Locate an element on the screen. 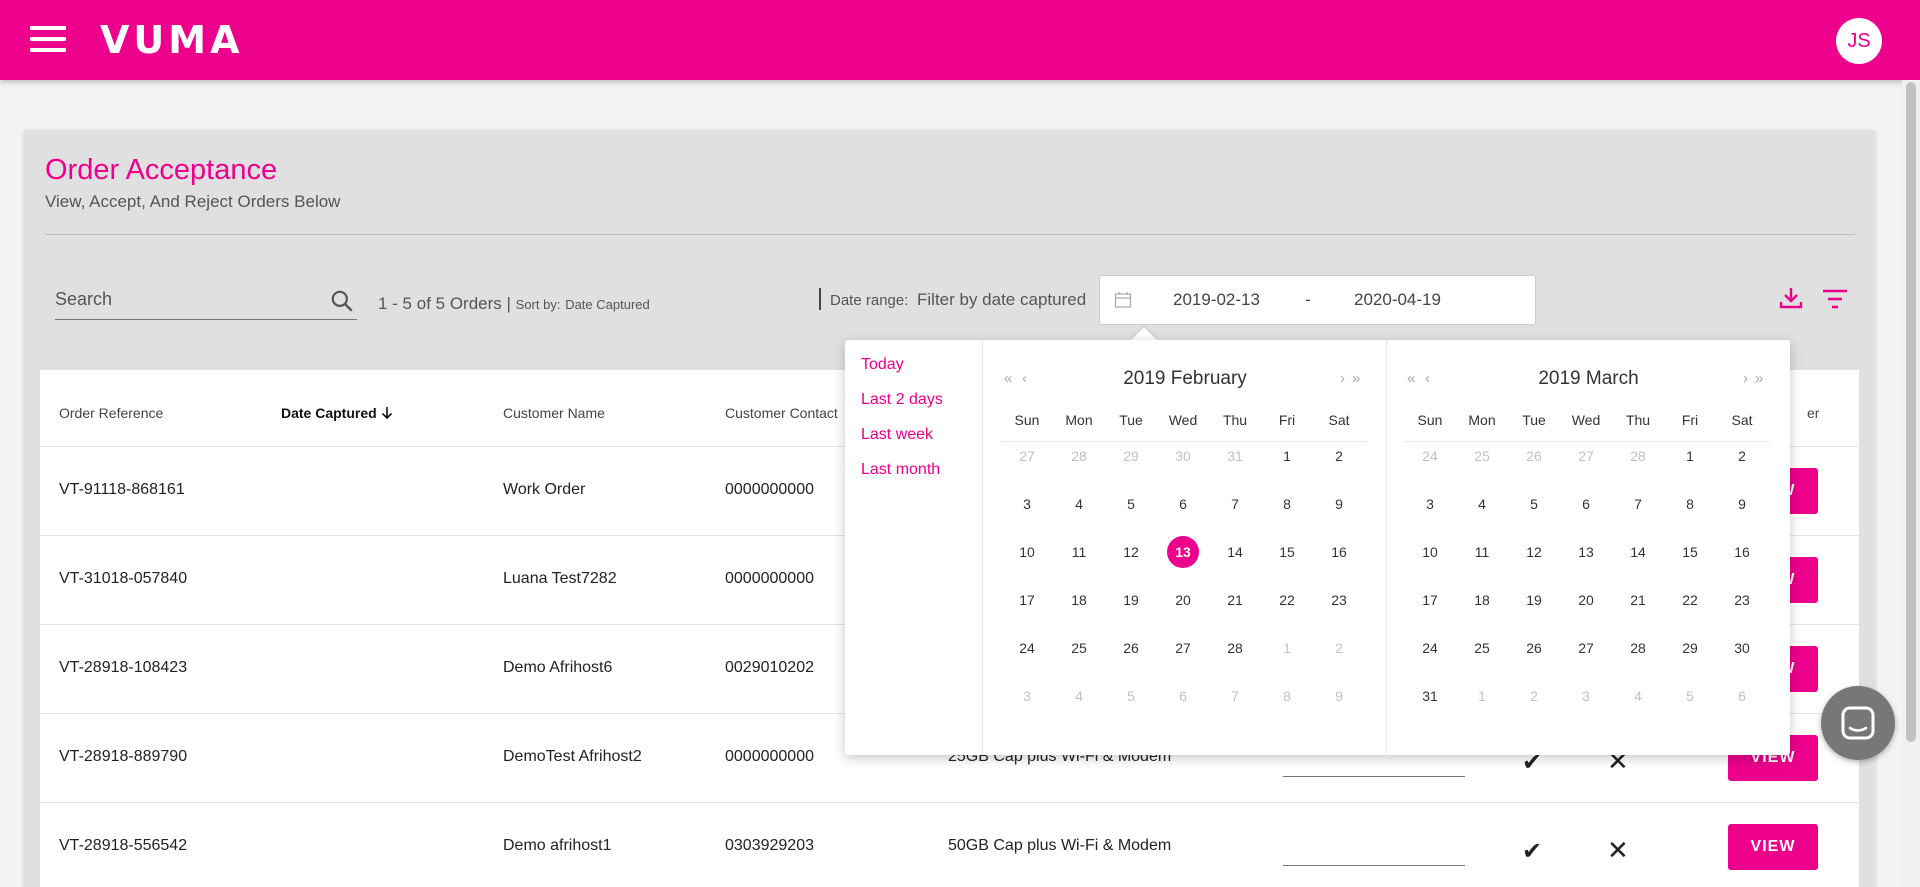 The image size is (1920, 887). view-button: VIEW is located at coordinates (1773, 847).